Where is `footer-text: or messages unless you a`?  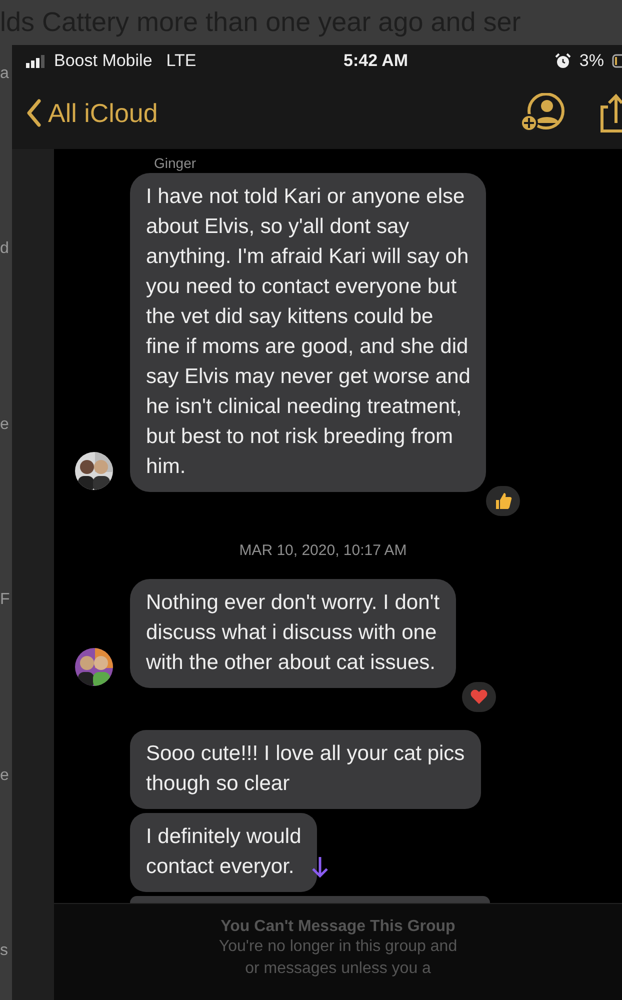
footer-text: or messages unless you a is located at coordinates (338, 969).